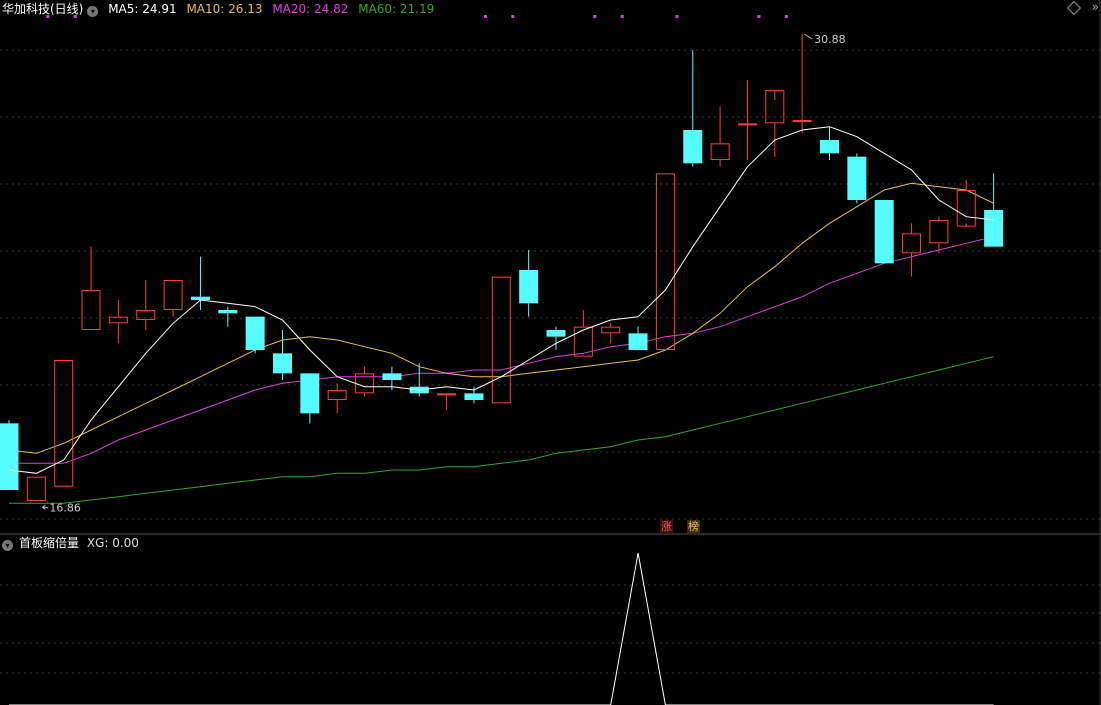 This screenshot has height=705, width=1101. I want to click on indicator-header: ▾ 首板缩倍量 XG: 0.00, so click(73, 543).